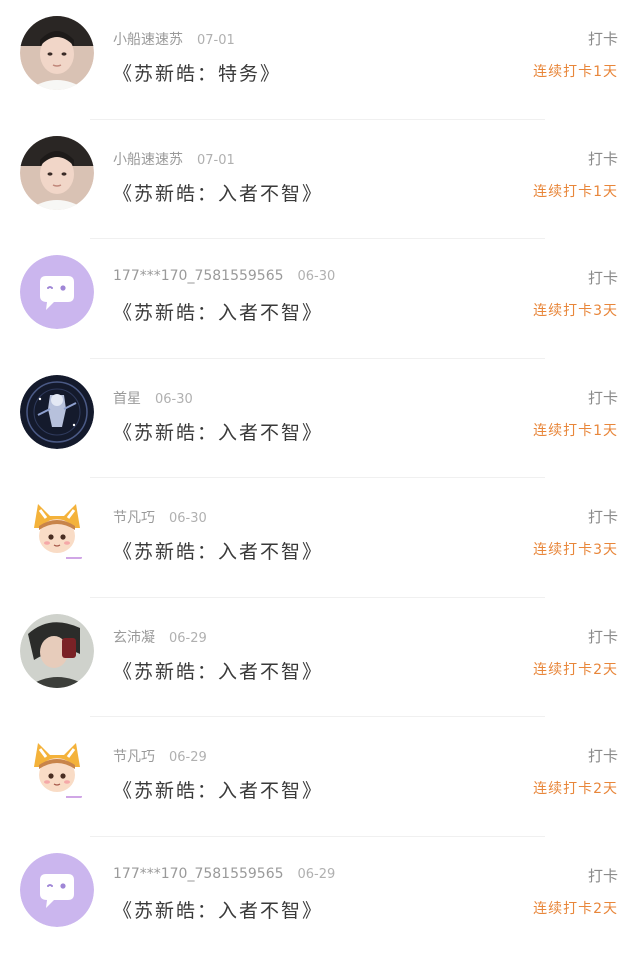 The image size is (640, 956). Describe the element at coordinates (57, 412) in the screenshot. I see `dark-character-avatar-icon` at that location.